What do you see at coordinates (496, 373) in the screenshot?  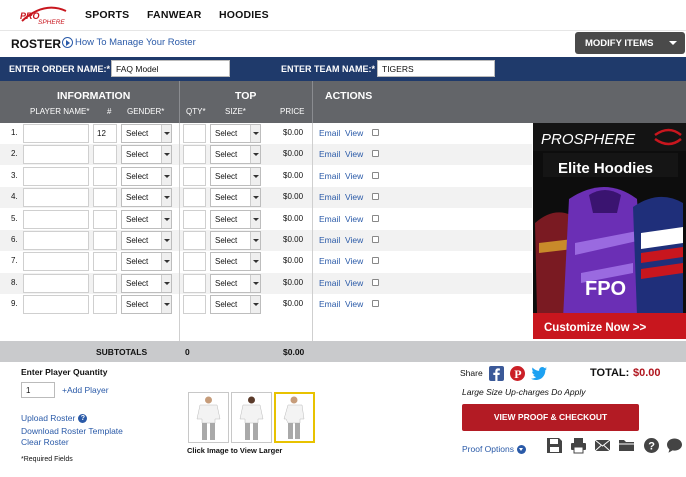 I see `facebook-icon` at bounding box center [496, 373].